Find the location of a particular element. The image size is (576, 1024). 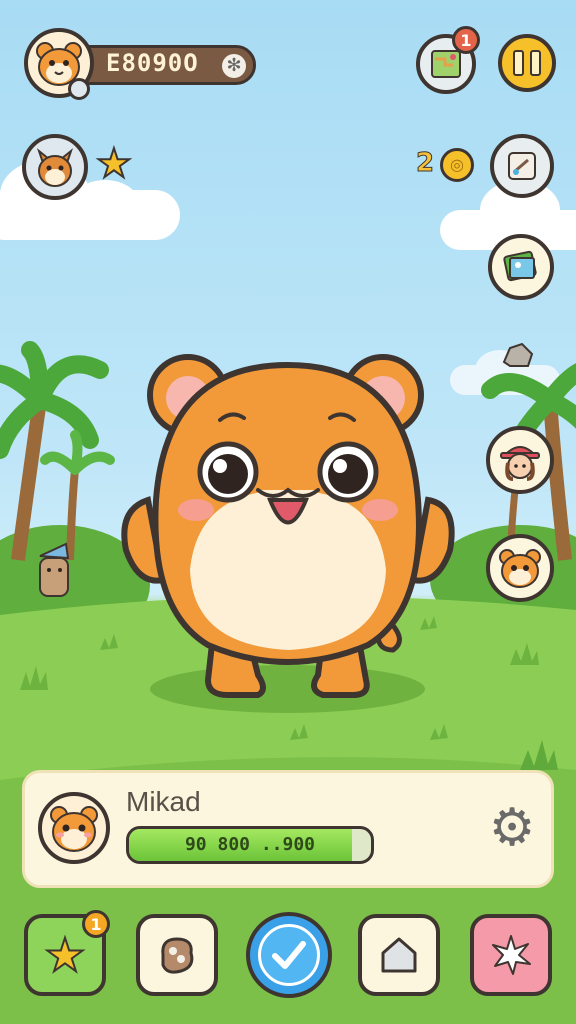

burst-icon is located at coordinates (511, 955).